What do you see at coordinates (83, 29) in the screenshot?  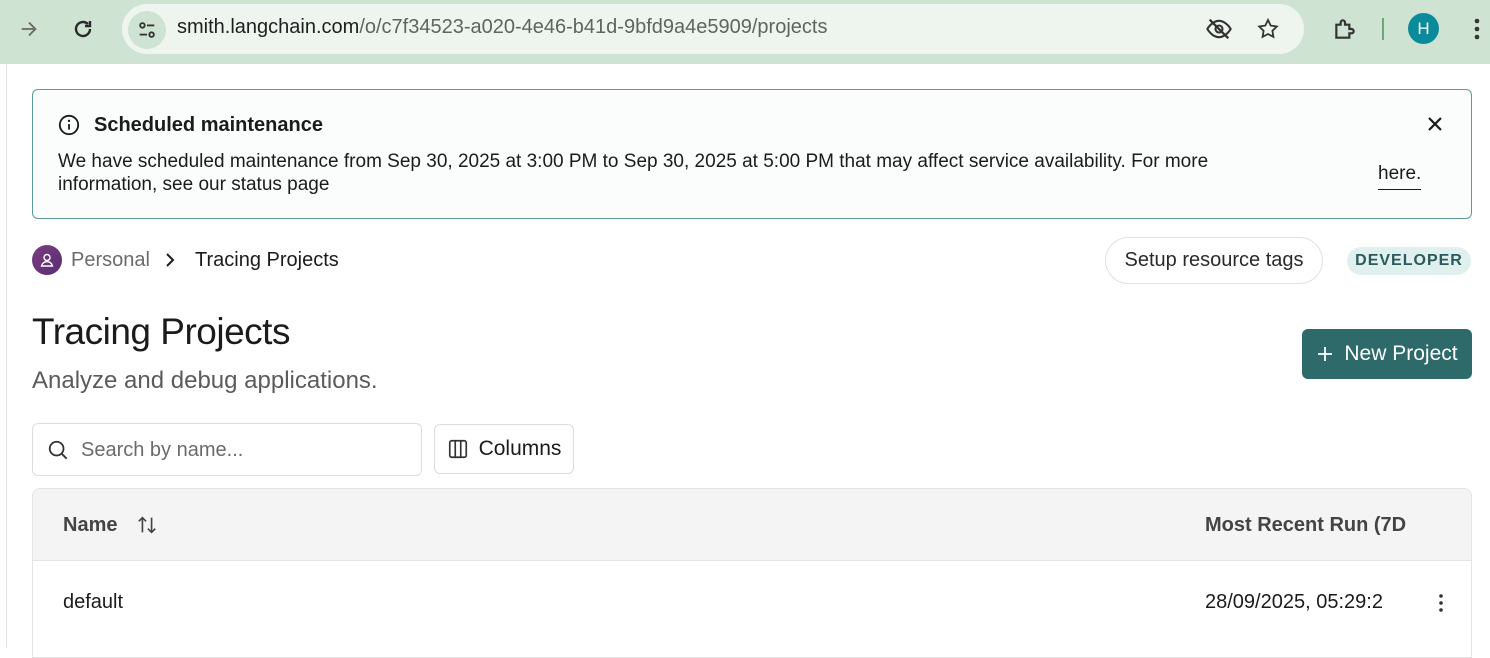 I see `reload-icon` at bounding box center [83, 29].